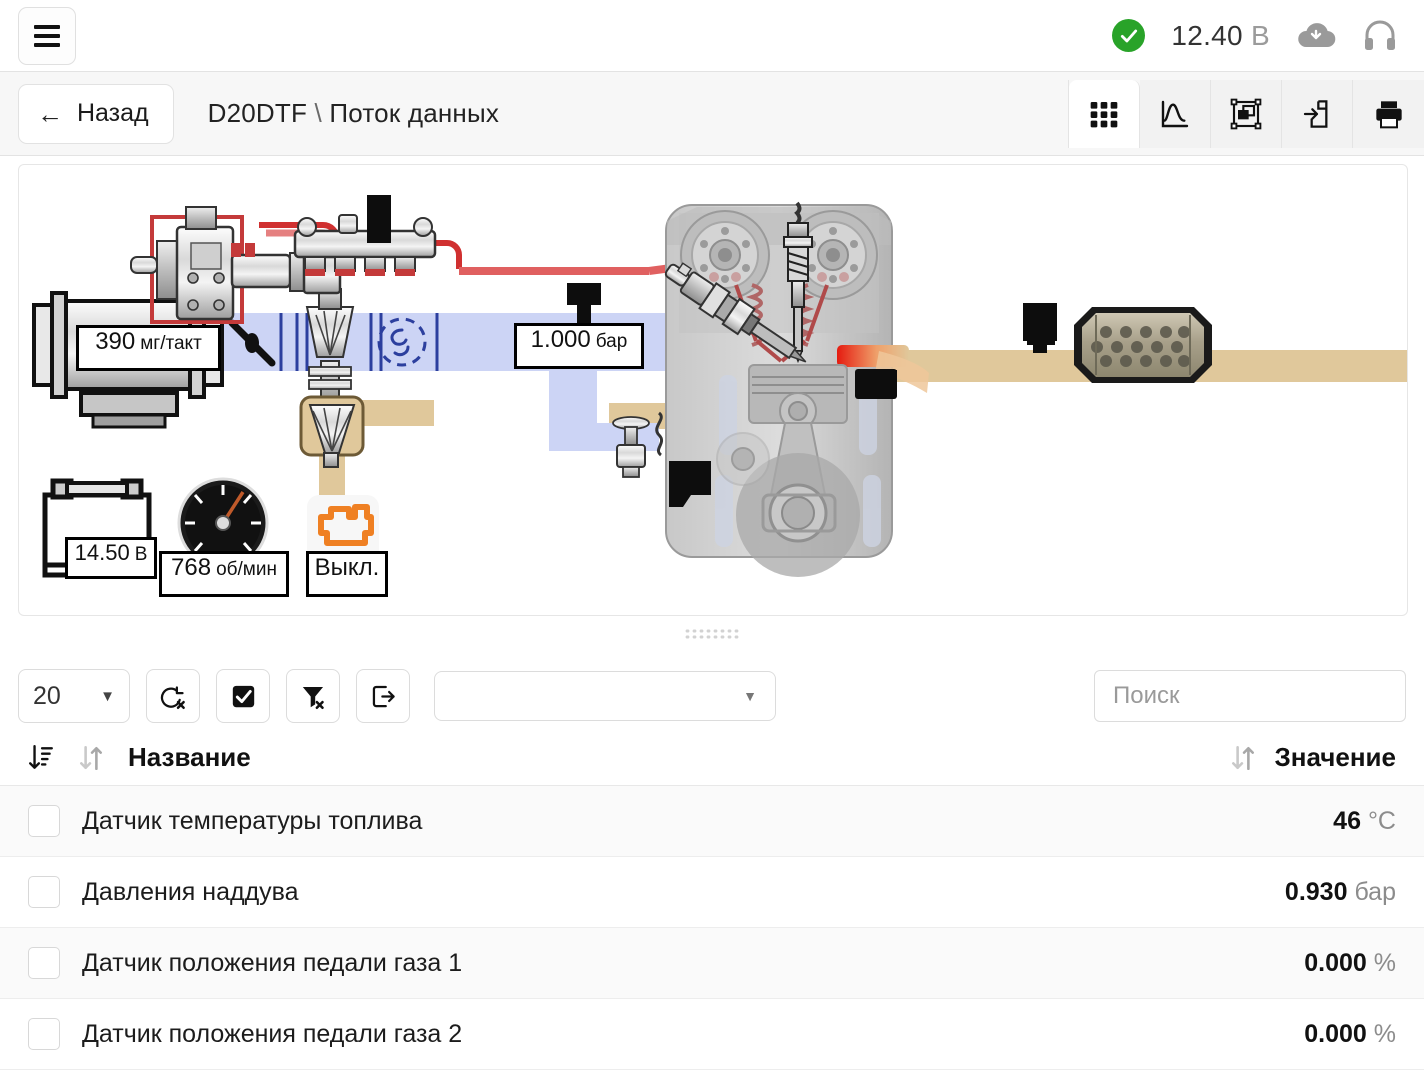 The image size is (1424, 1070). I want to click on printer-icon, so click(1388, 114).